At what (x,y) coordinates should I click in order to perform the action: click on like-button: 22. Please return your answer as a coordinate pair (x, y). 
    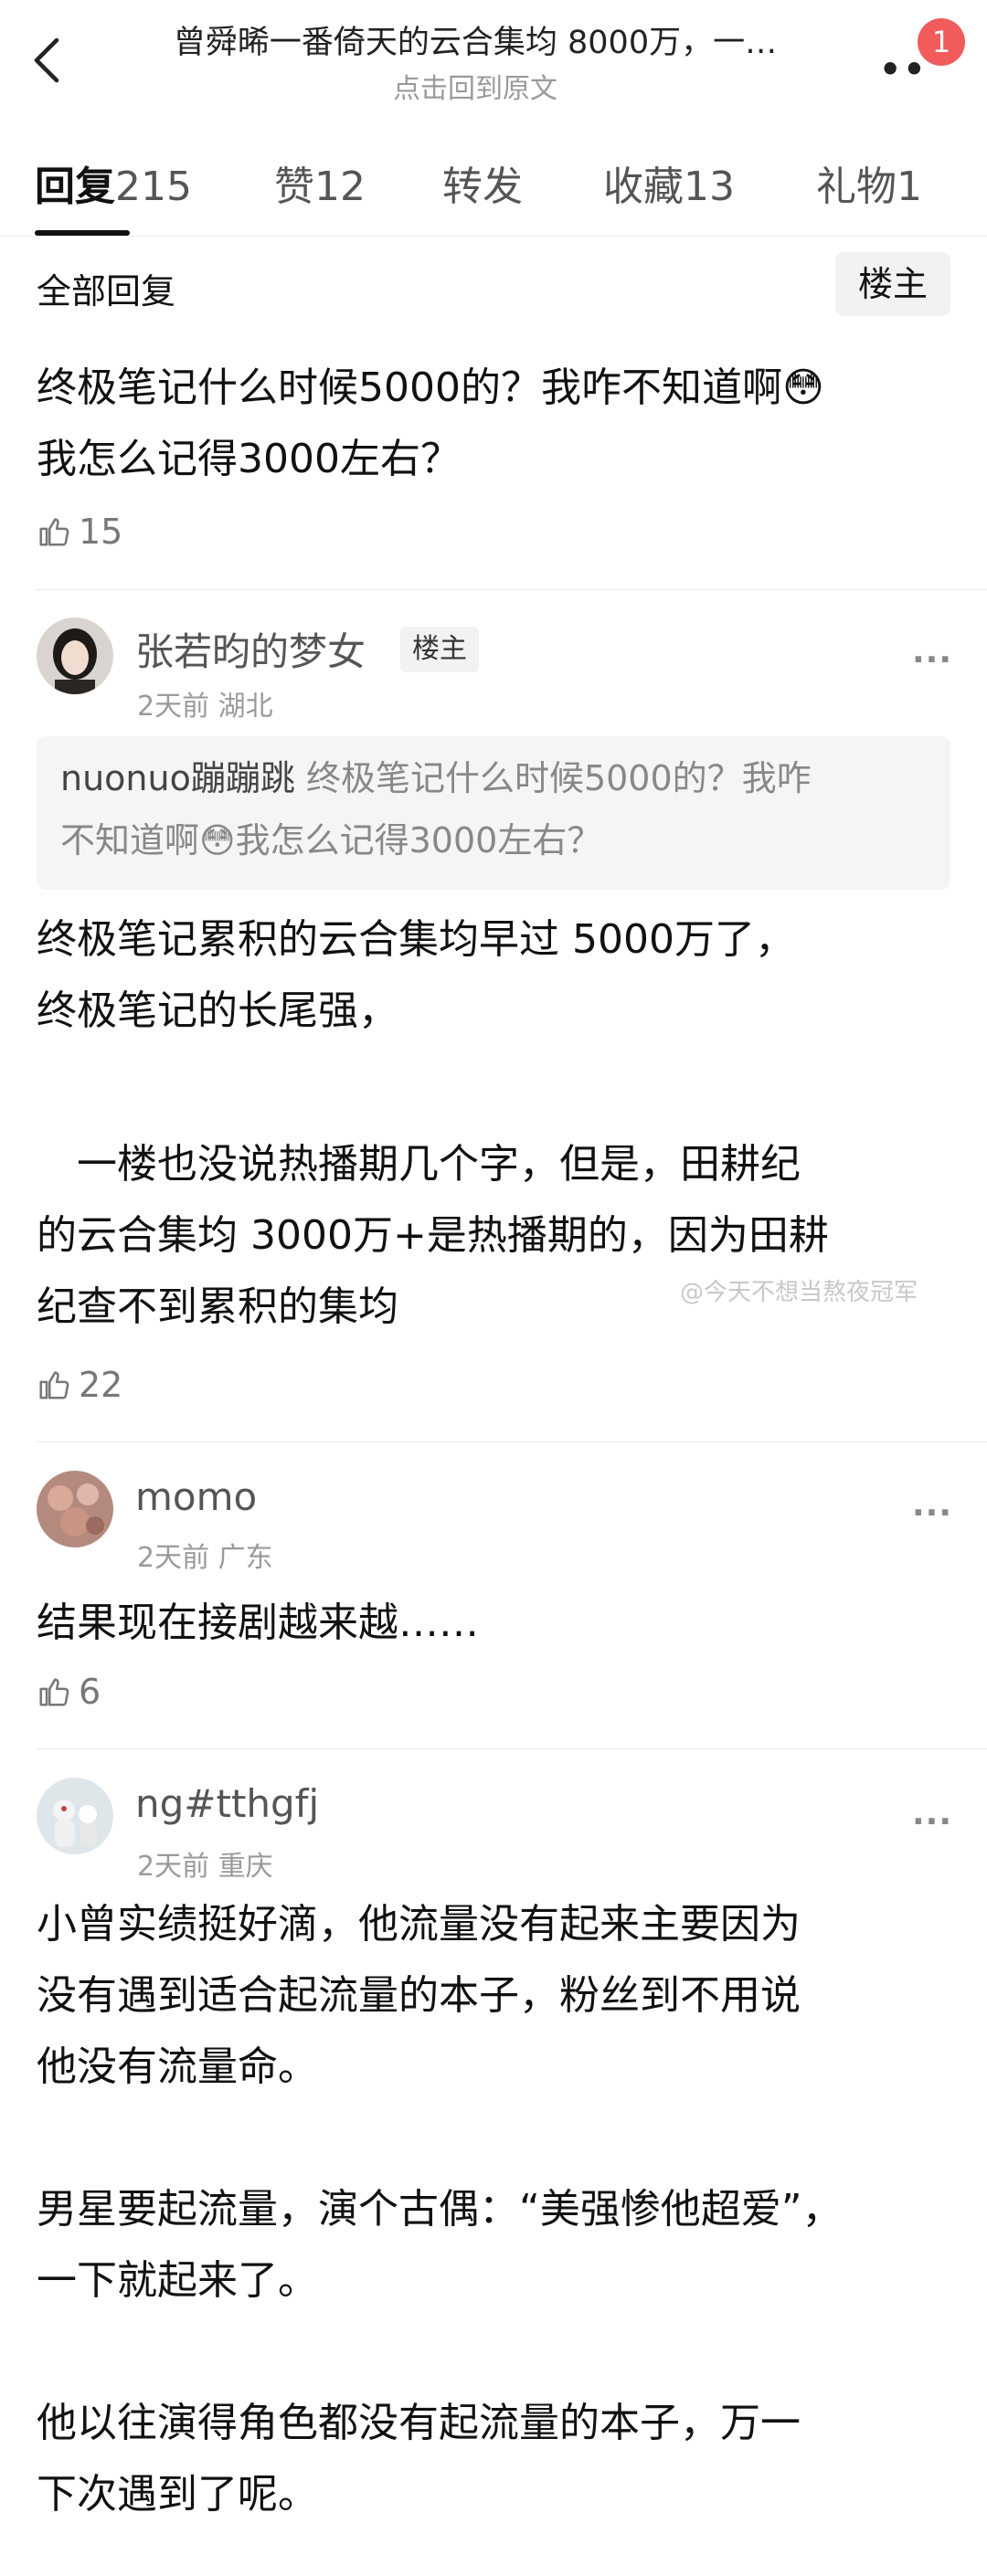
    Looking at the image, I should click on (79, 1385).